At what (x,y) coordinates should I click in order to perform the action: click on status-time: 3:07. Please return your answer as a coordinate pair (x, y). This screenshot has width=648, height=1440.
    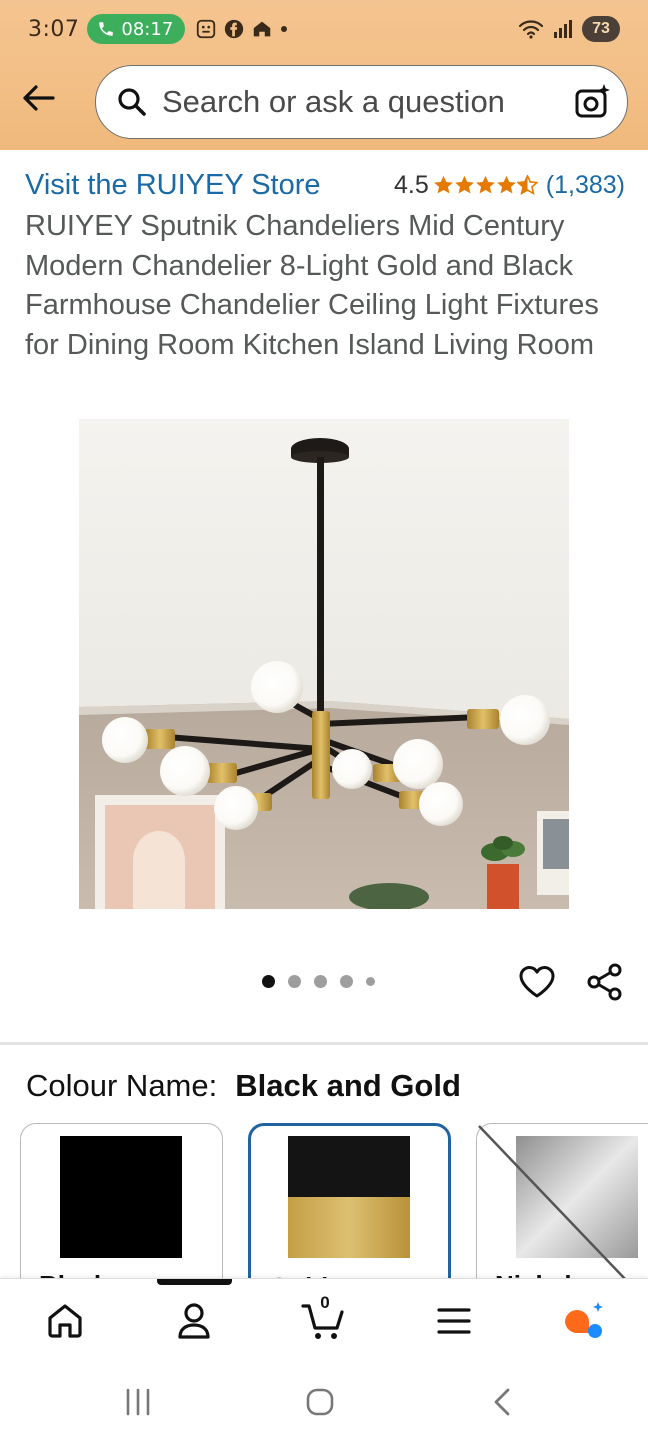
    Looking at the image, I should click on (54, 29).